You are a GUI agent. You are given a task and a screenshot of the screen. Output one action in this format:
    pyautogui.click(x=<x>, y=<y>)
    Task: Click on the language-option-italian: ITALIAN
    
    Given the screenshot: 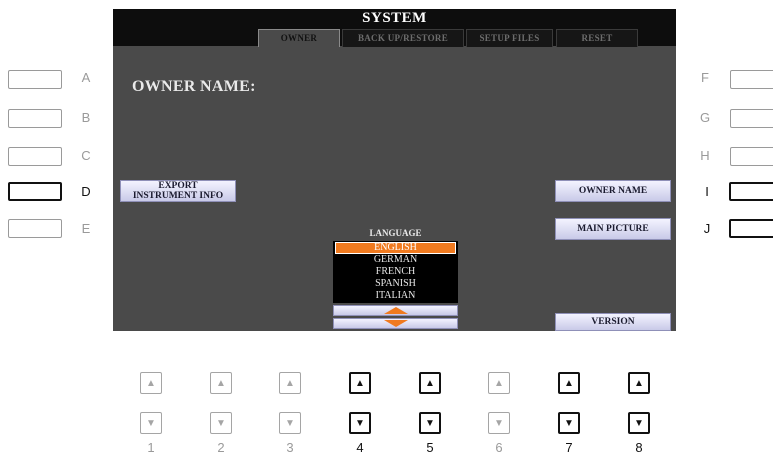 What is the action you would take?
    pyautogui.click(x=395, y=296)
    